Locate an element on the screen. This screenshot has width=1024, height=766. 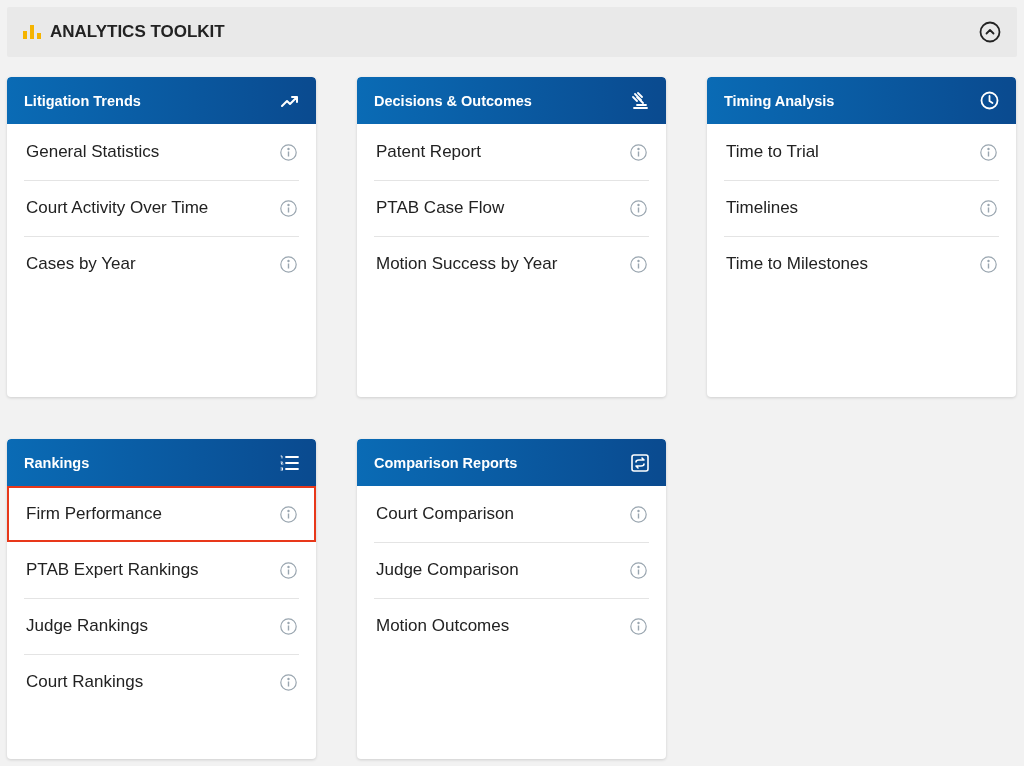
report-item: Cases by Year is located at coordinates (161, 264).